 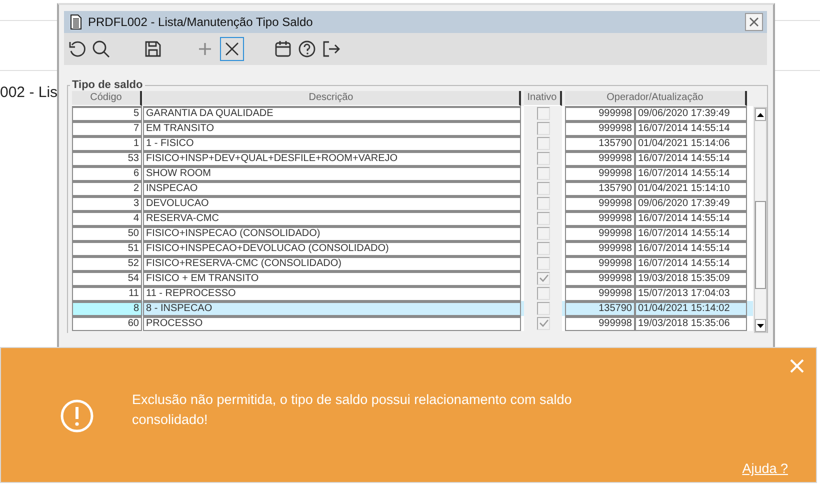 I want to click on table-cell: 09/06/2020 17:39:49, so click(x=691, y=203).